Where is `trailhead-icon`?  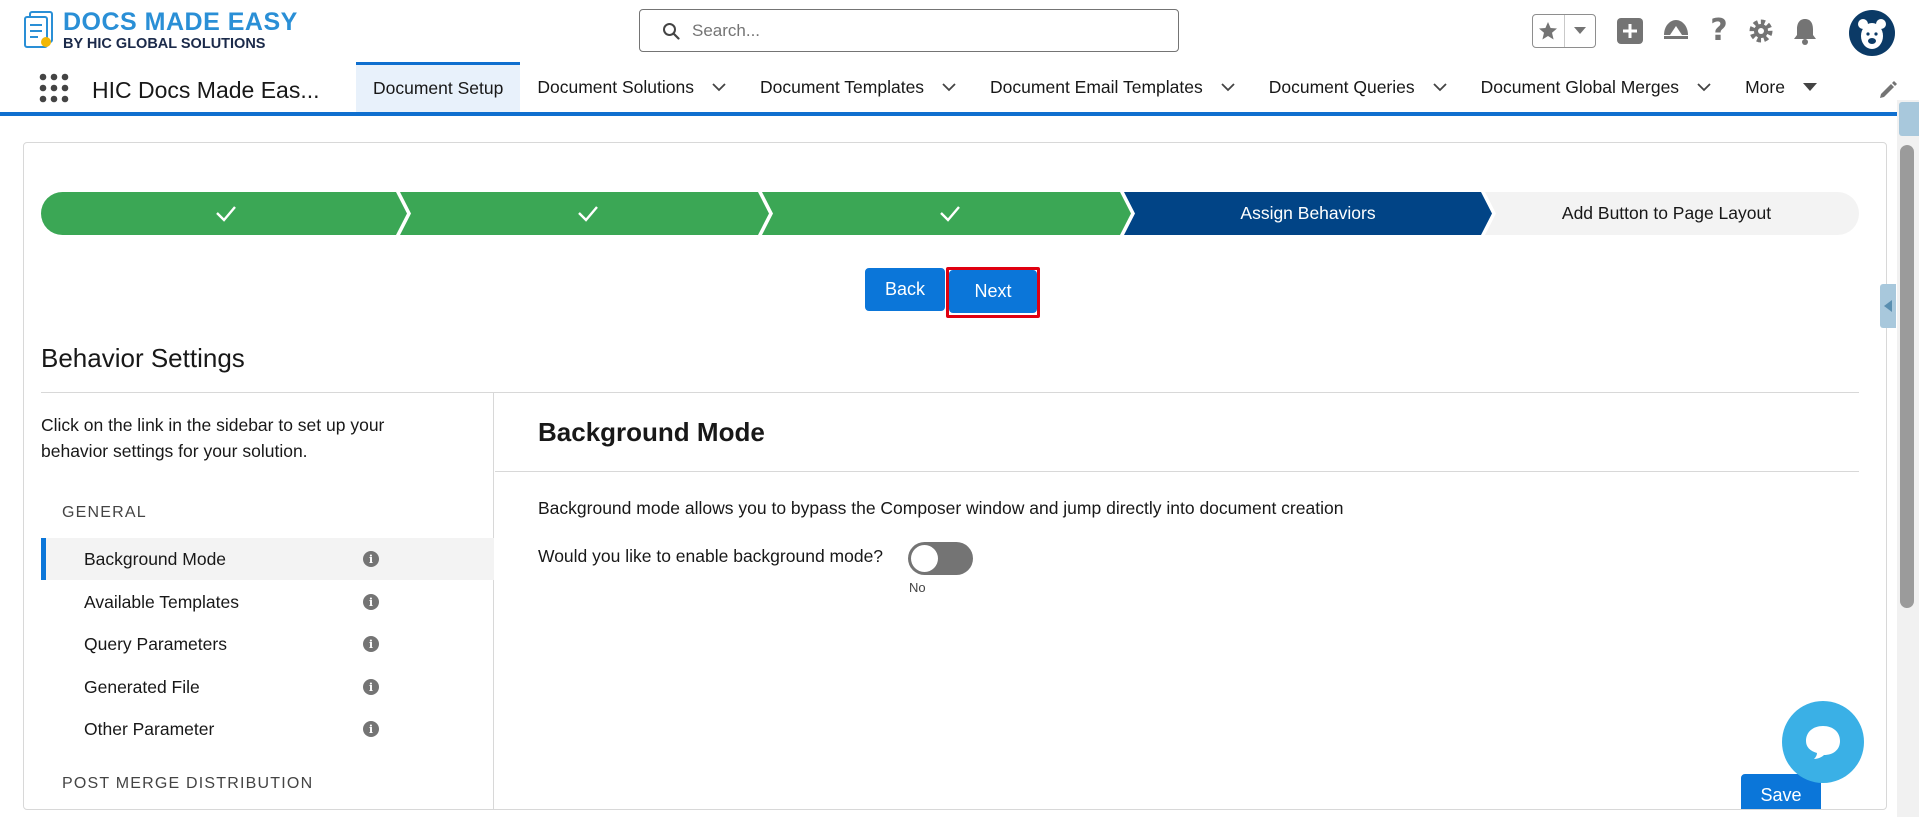
trailhead-icon is located at coordinates (1676, 29).